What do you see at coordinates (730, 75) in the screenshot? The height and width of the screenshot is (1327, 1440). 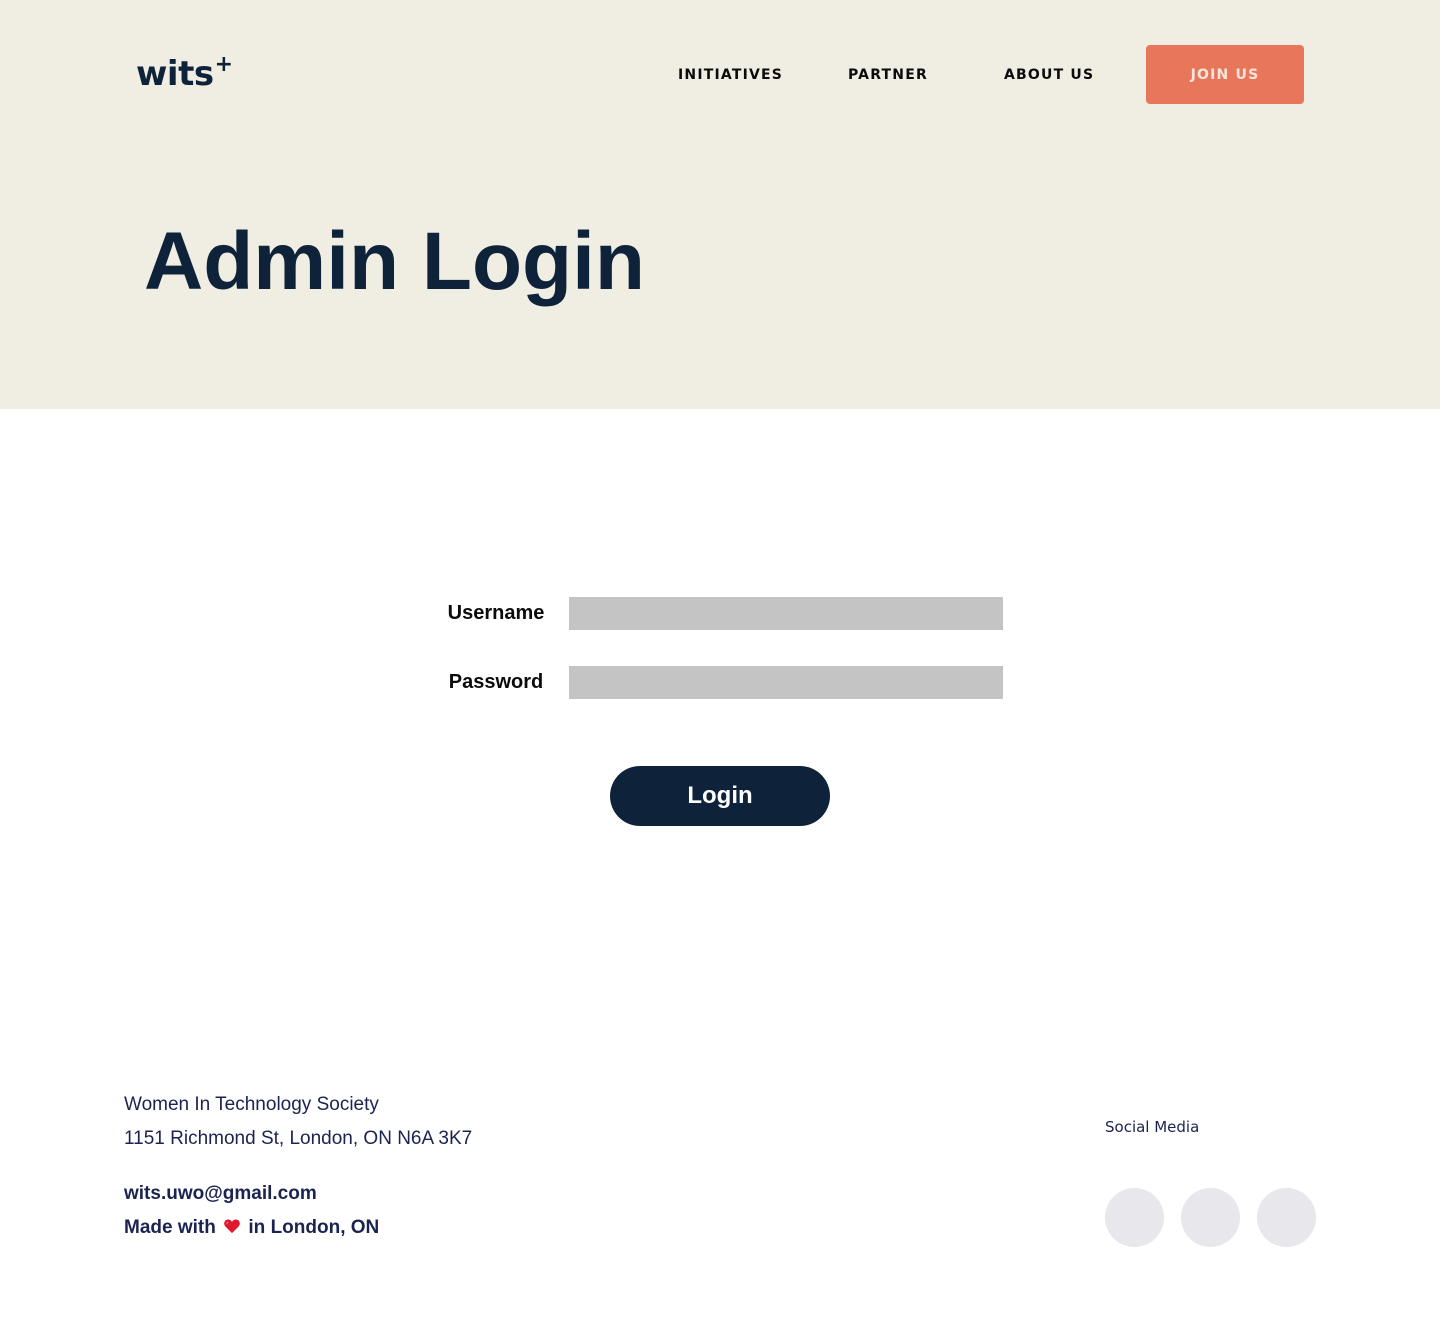 I see `nav-initiatives: INITIATIVES` at bounding box center [730, 75].